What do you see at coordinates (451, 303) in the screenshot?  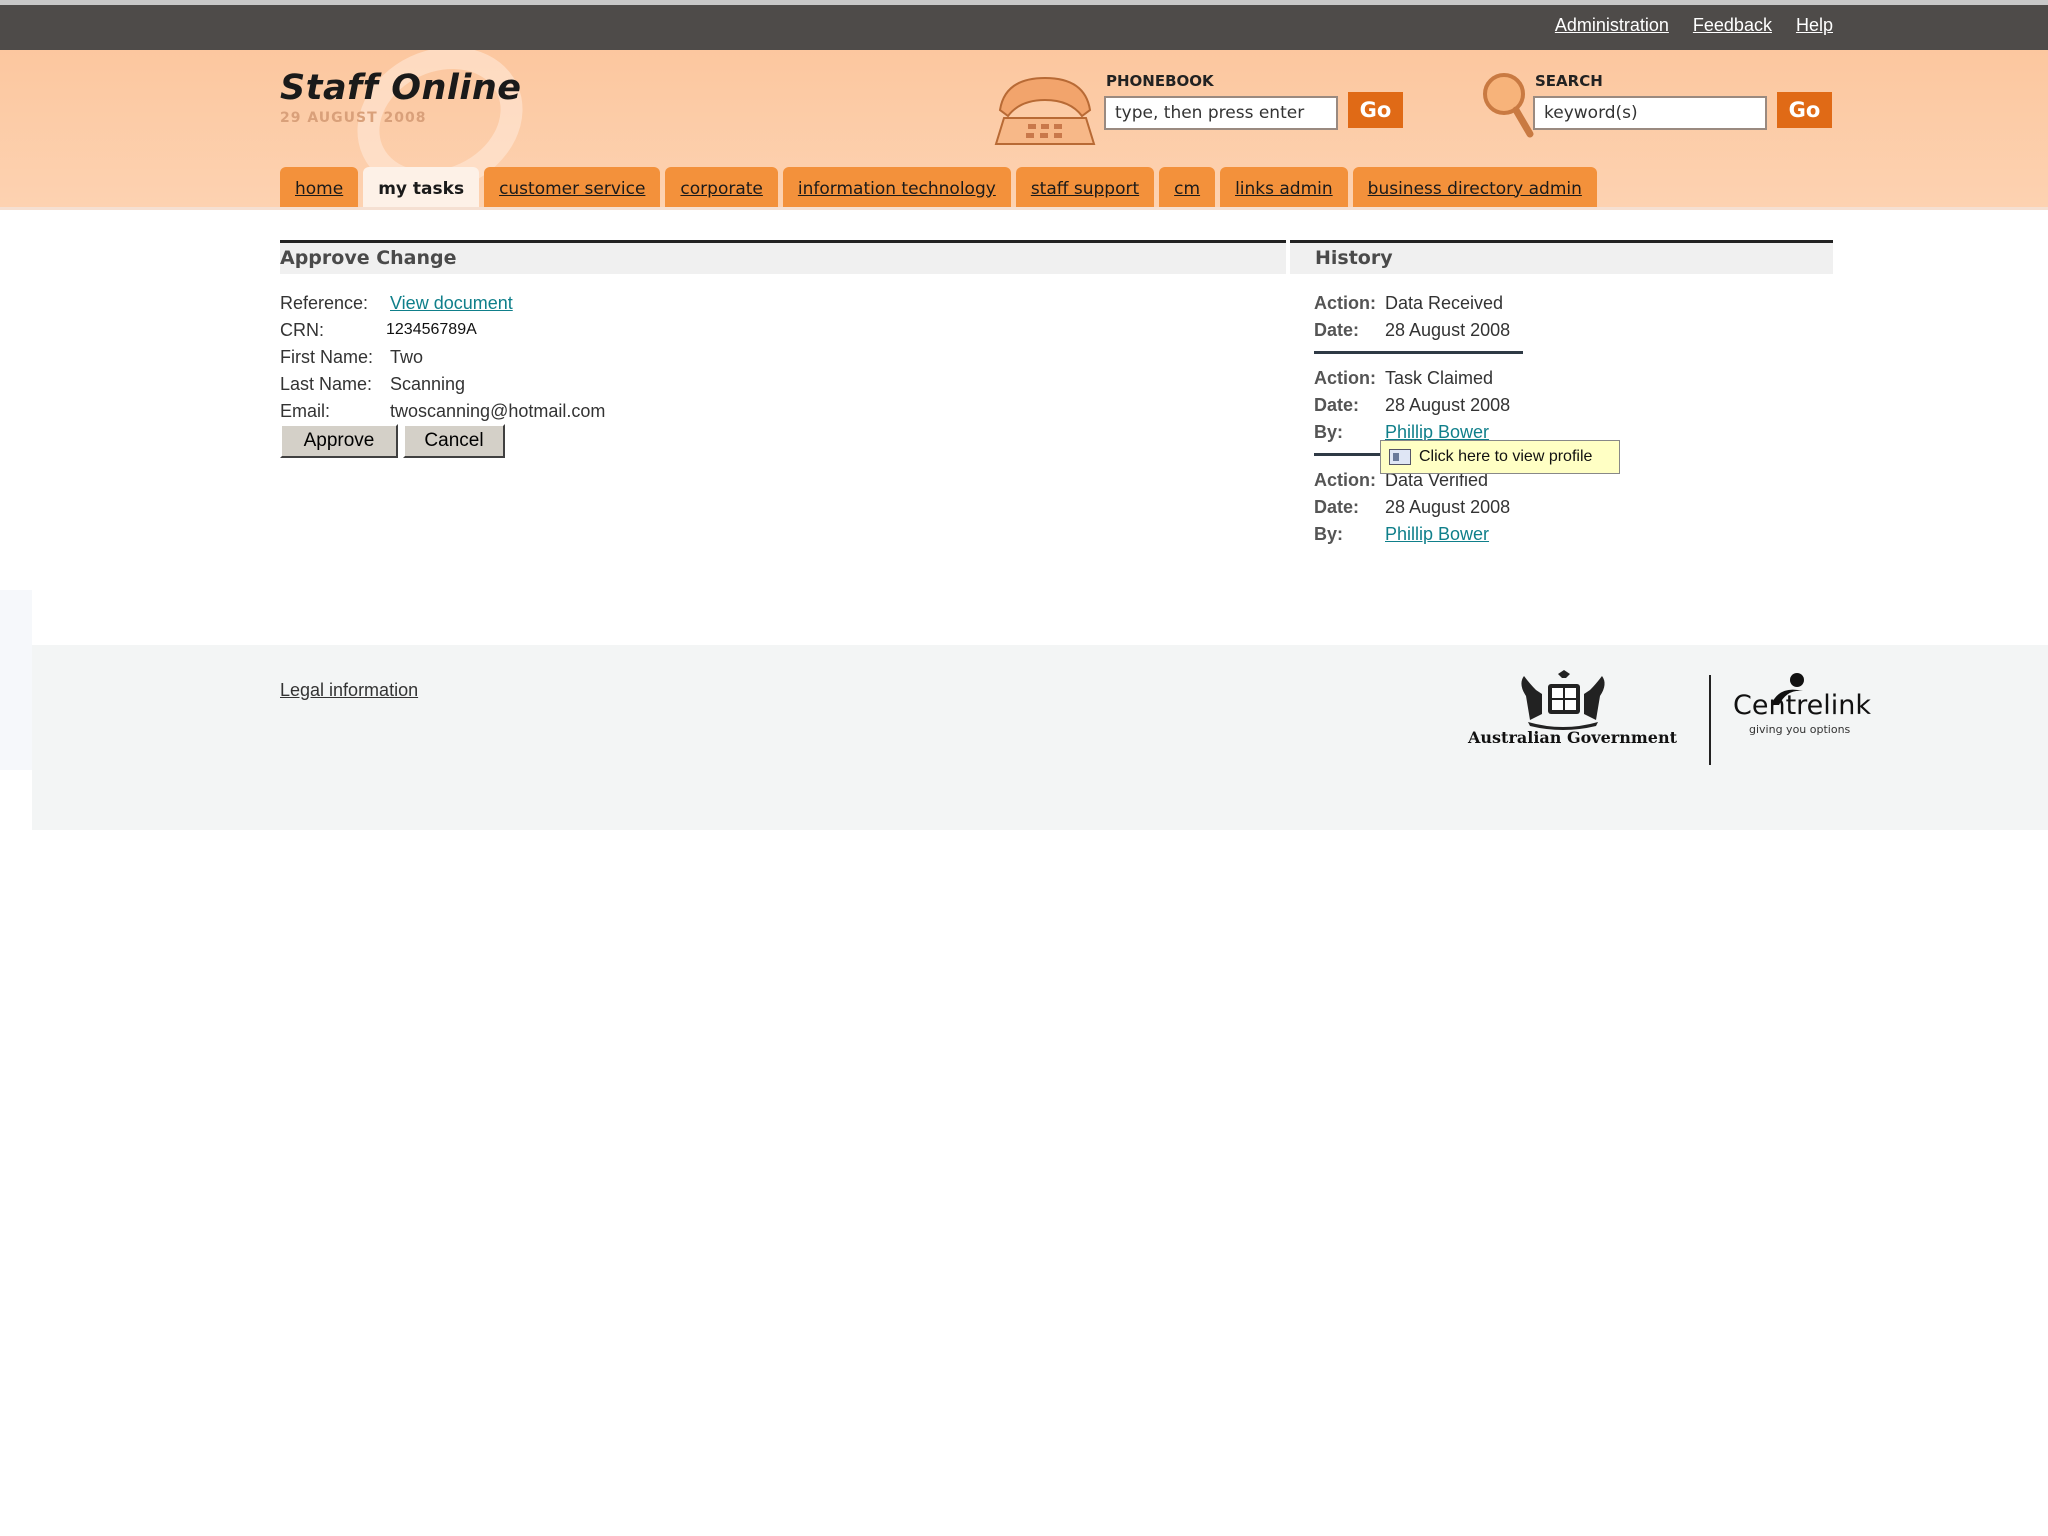 I see `view-document-link: View document` at bounding box center [451, 303].